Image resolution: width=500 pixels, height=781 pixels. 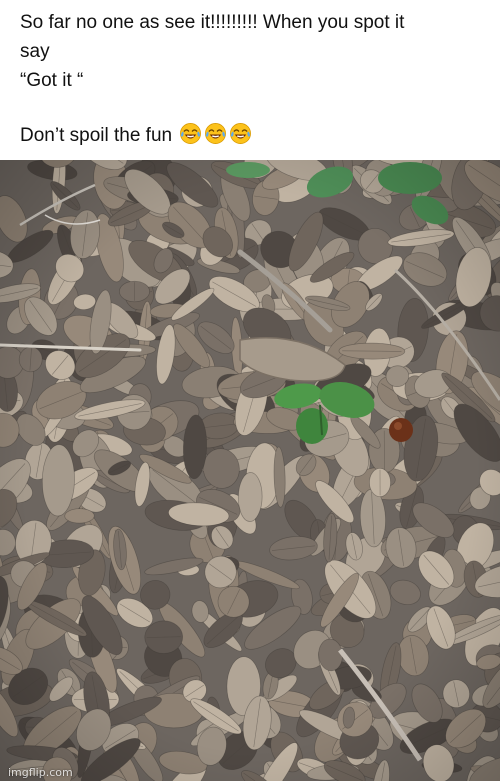 What do you see at coordinates (52, 80) in the screenshot?
I see `caption-line-3: “Got it “` at bounding box center [52, 80].